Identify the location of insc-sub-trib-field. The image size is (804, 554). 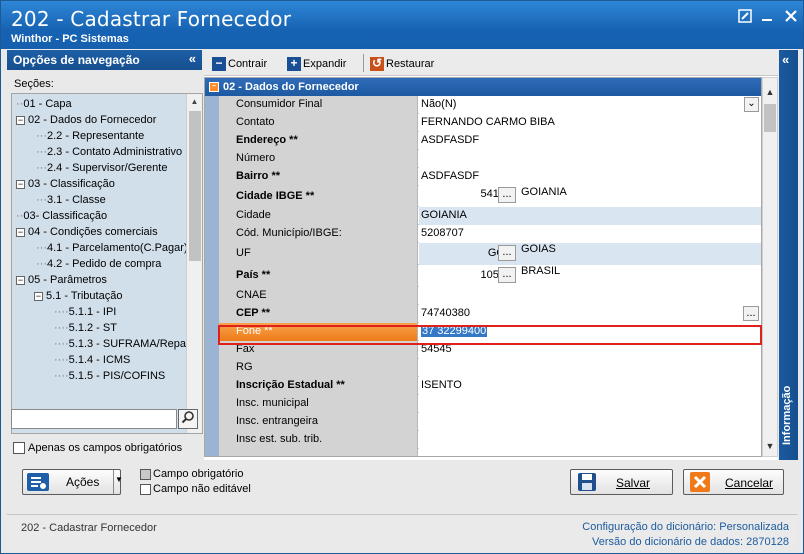
(590, 440).